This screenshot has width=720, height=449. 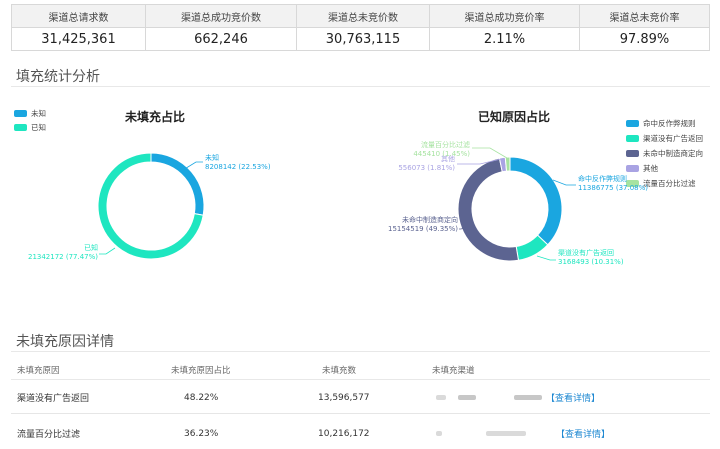 I want to click on slice-value-label: 8208142 (22.53%), so click(x=238, y=167).